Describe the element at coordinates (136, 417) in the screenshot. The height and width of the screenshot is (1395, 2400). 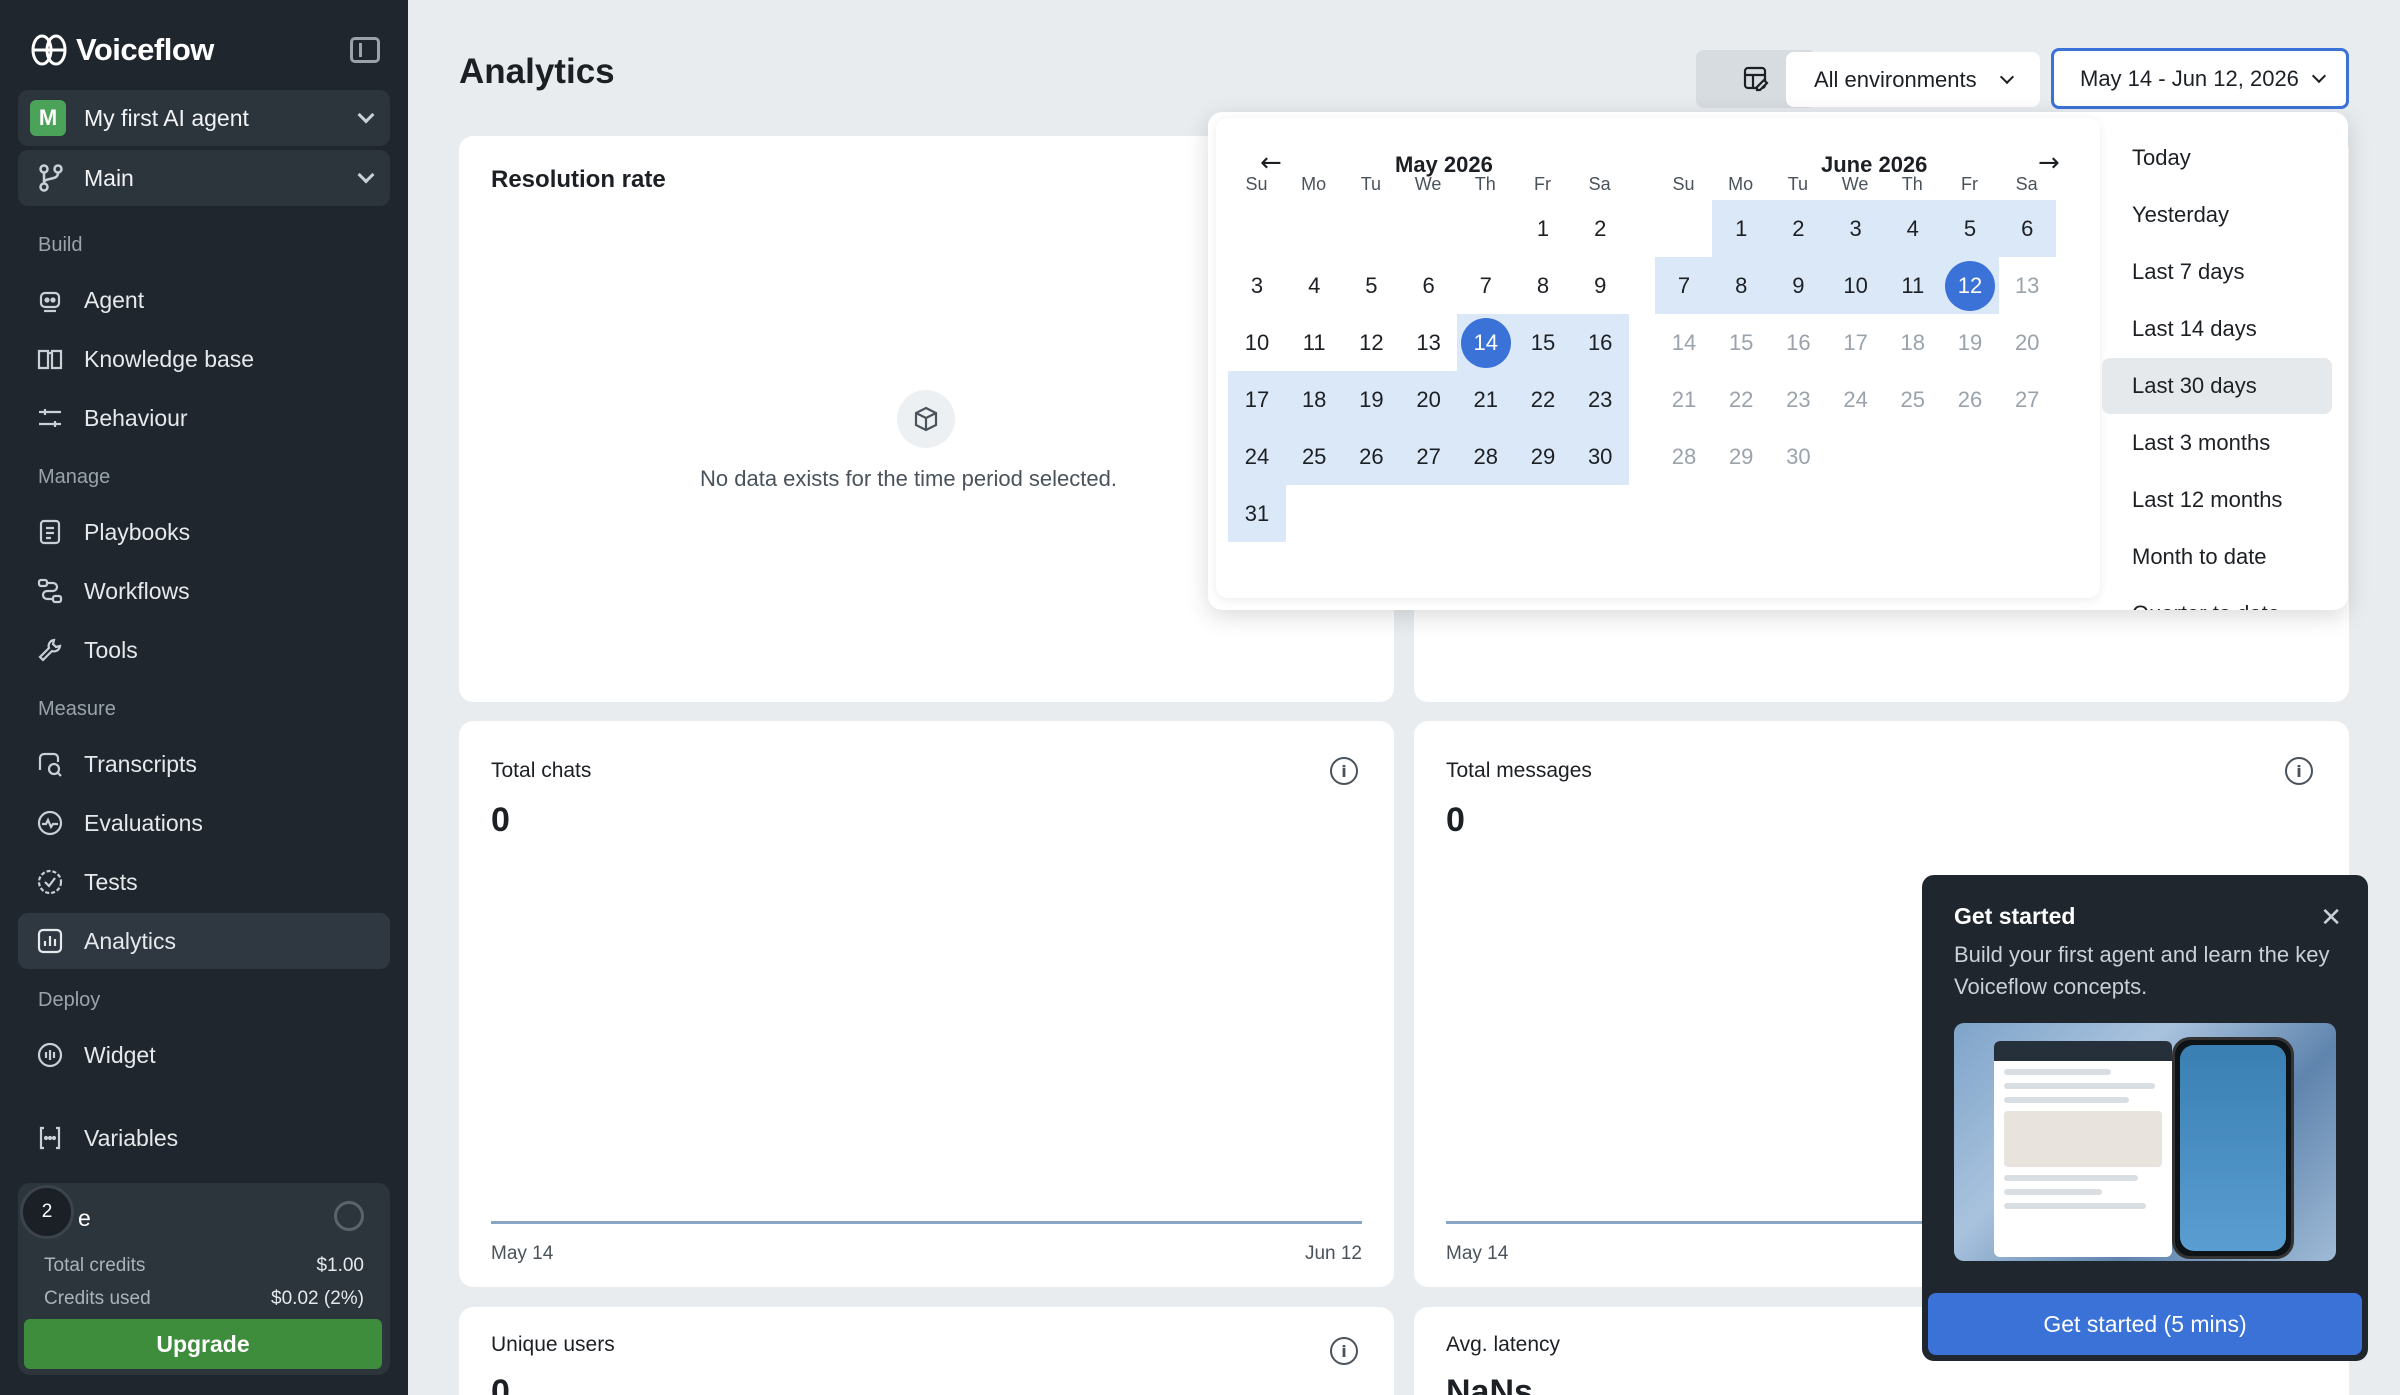
I see `sidebar-item-label: Behaviour` at that location.